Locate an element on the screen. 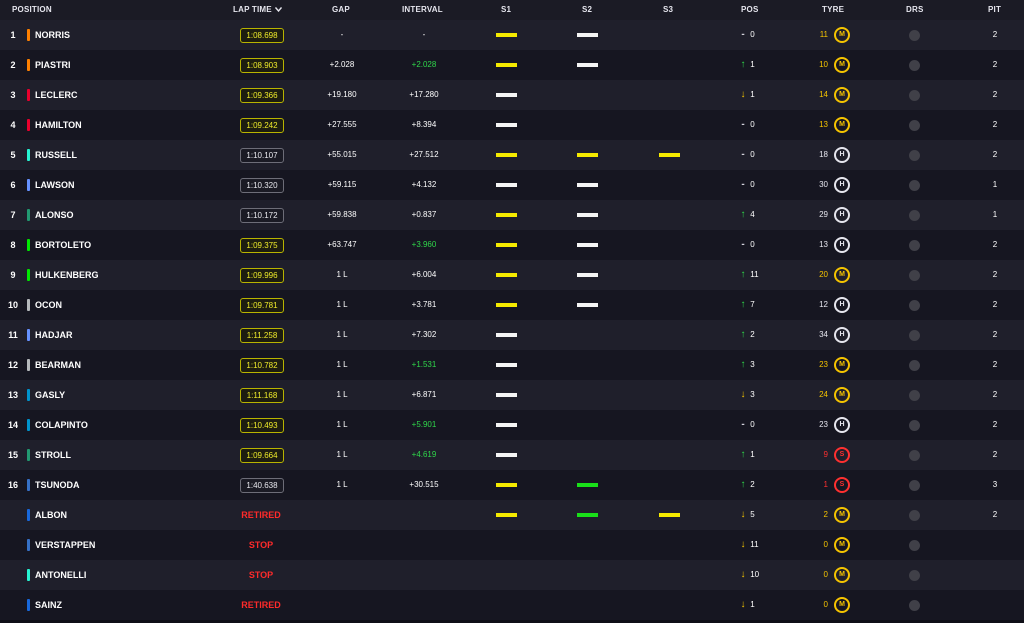 The width and height of the screenshot is (1024, 623). table-row: 1 NORRIS 1:08.698- - - 0 11 M 2 is located at coordinates (512, 35).